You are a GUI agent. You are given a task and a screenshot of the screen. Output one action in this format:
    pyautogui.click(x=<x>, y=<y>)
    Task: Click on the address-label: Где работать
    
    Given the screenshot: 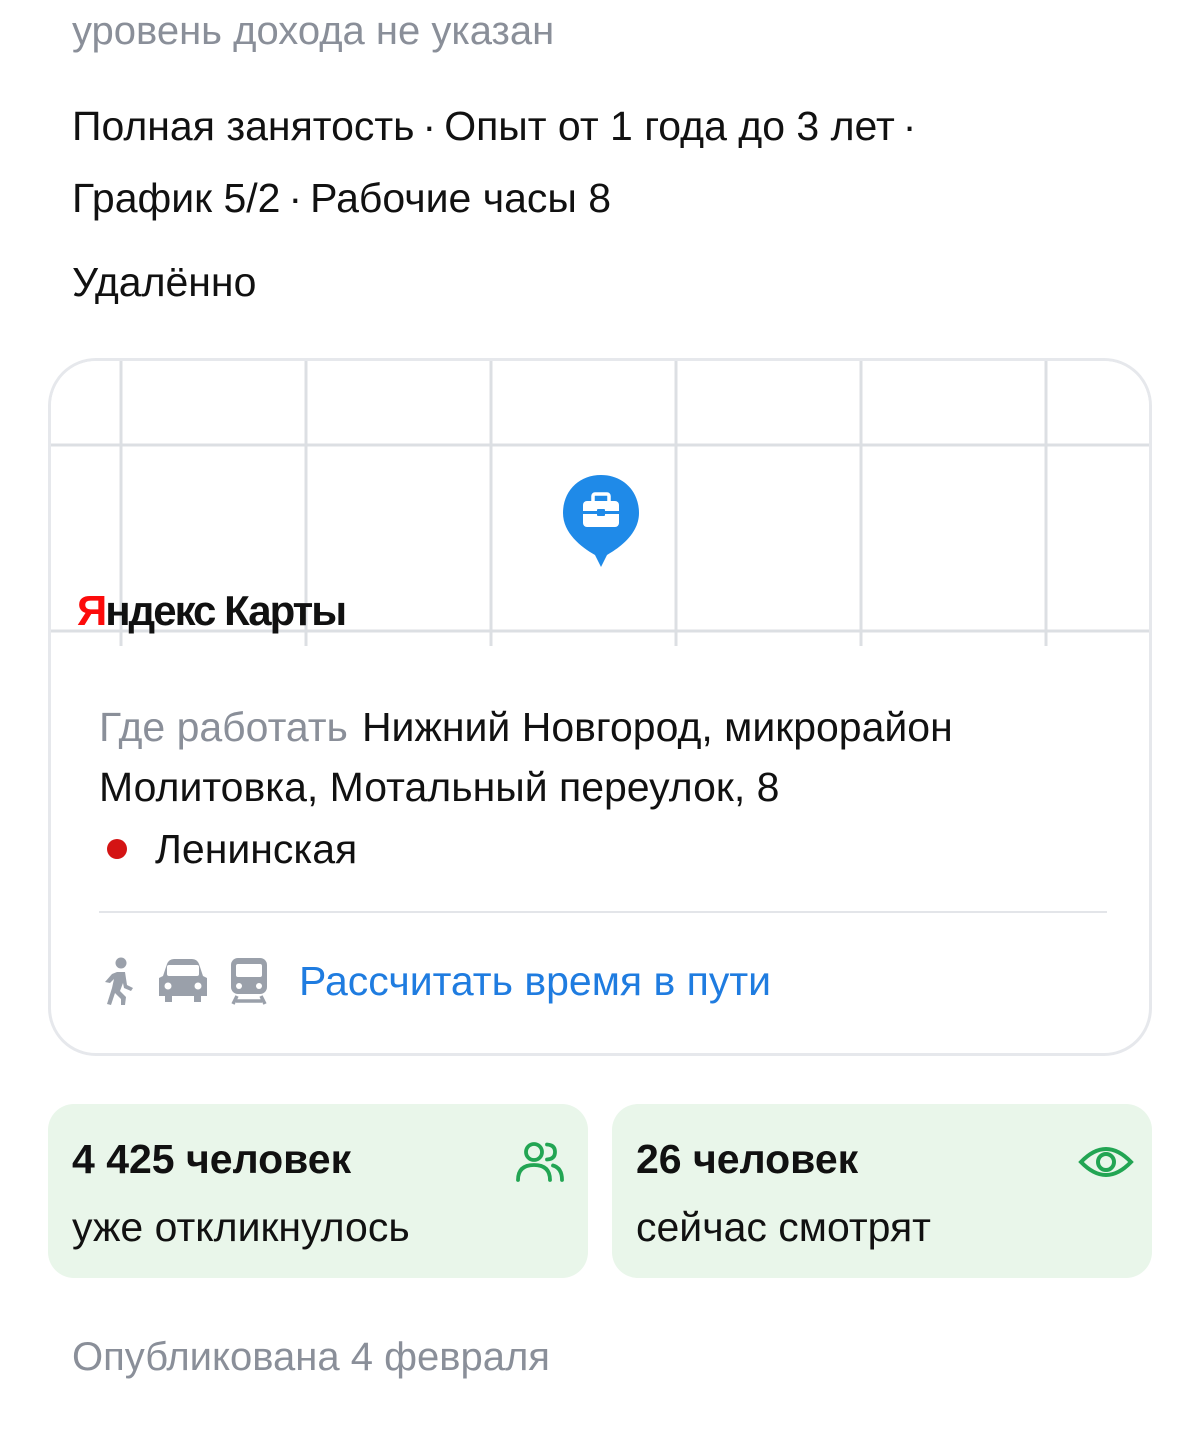 What is the action you would take?
    pyautogui.click(x=223, y=727)
    